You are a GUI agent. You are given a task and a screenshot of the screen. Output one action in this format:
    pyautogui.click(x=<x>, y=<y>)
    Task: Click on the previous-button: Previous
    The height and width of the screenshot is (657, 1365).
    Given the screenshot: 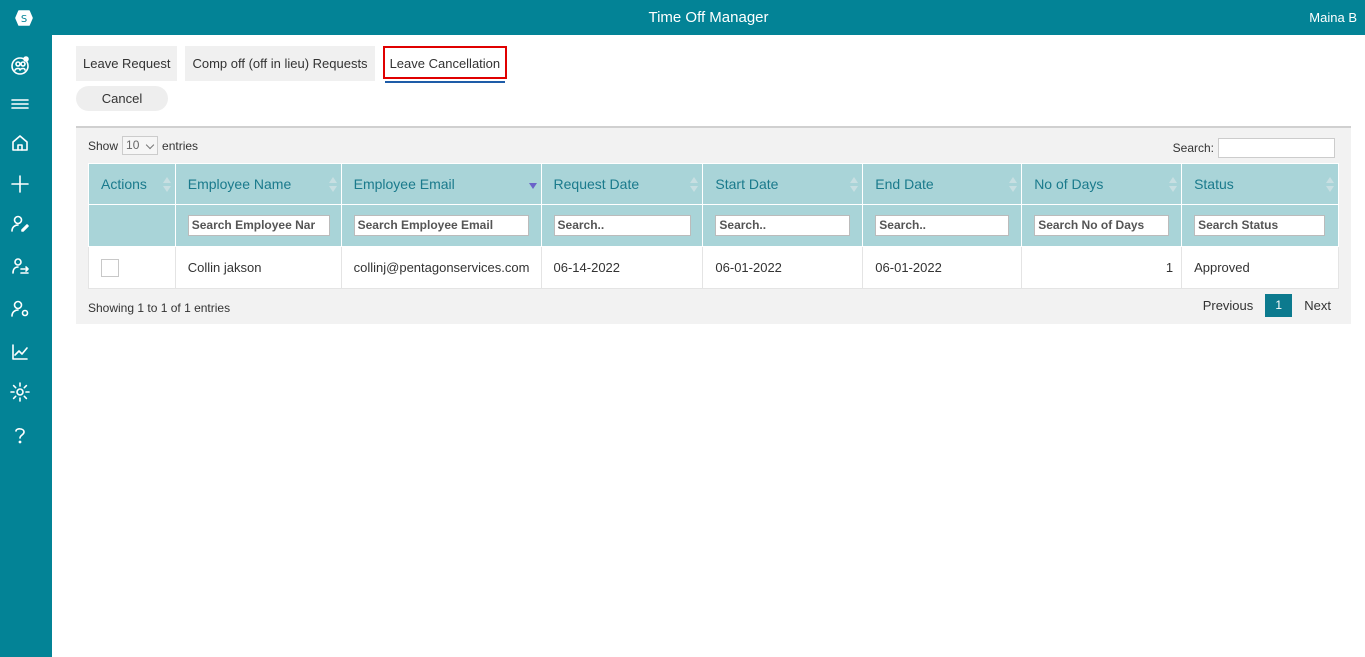 What is the action you would take?
    pyautogui.click(x=1228, y=305)
    